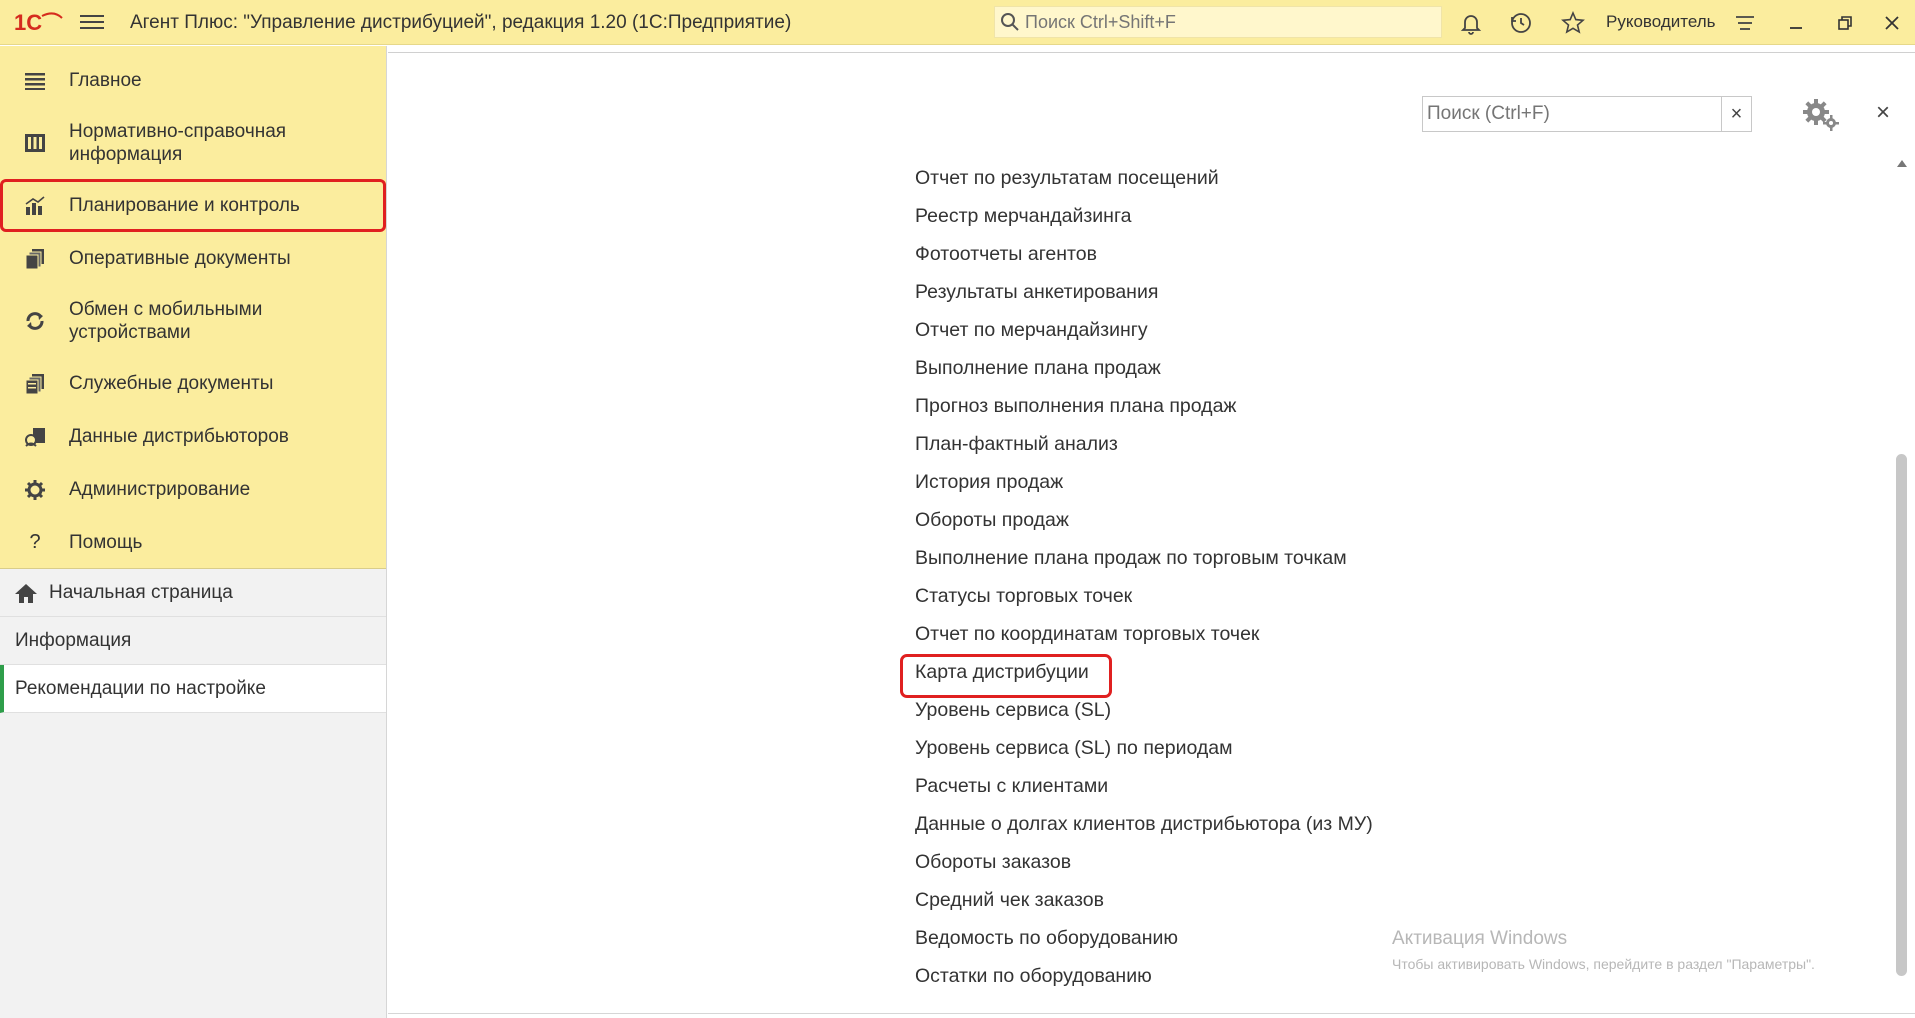 The height and width of the screenshot is (1018, 1915). I want to click on report-link: Отчет по мерчандайзингу, so click(1144, 330).